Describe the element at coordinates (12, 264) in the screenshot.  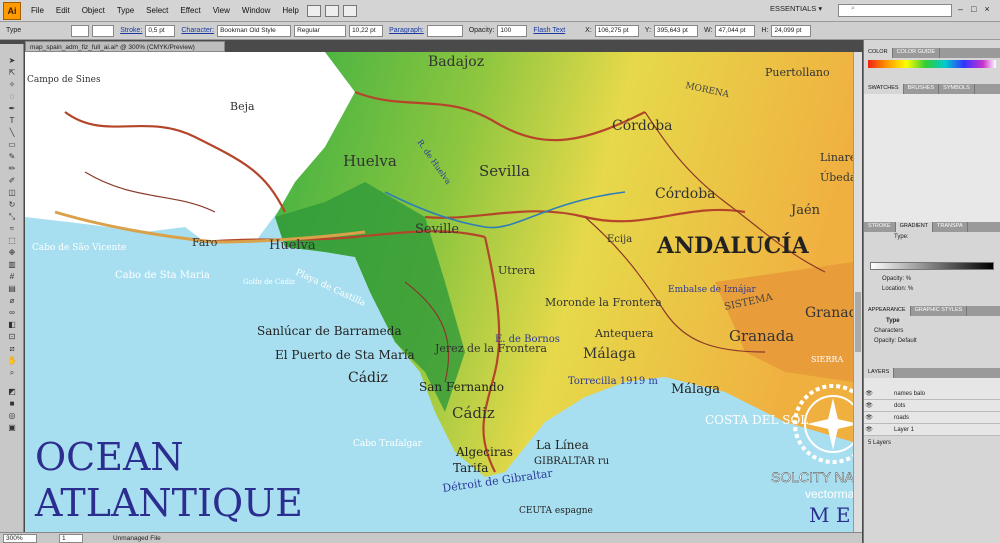
I see `column-graph-tool-icon: ▥` at that location.